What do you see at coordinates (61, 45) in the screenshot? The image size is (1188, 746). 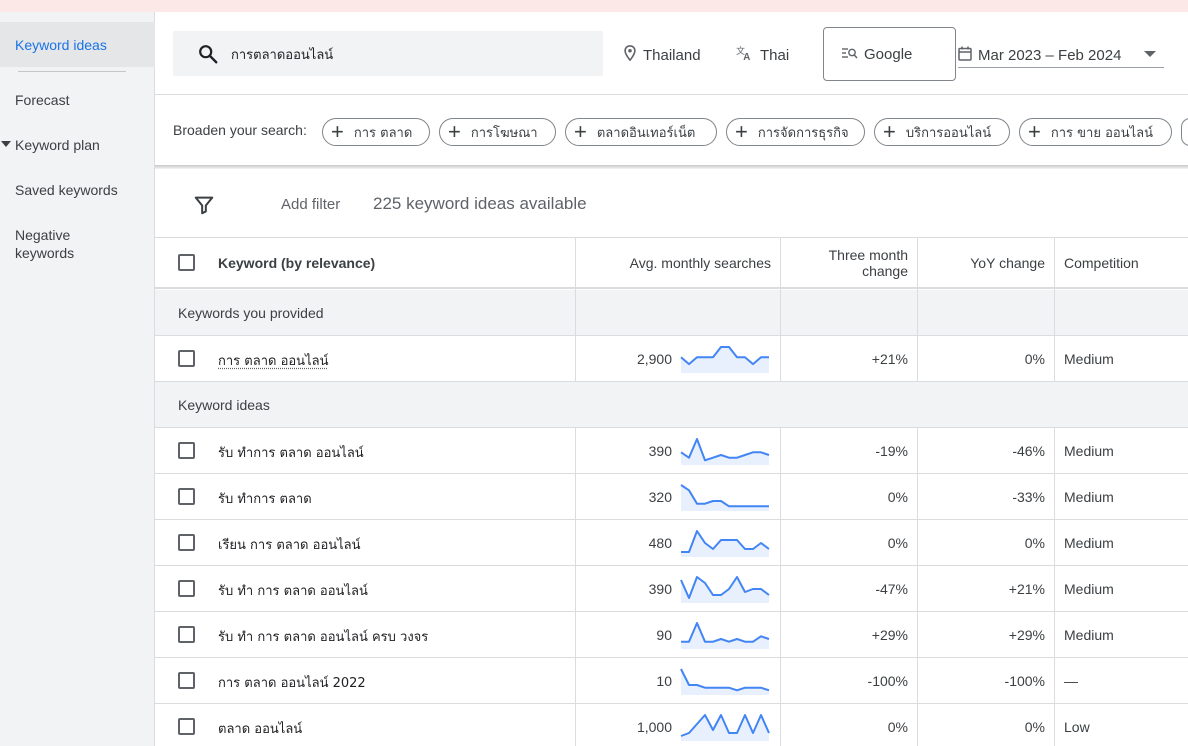 I see `sidebar-item-label: Keyword ideas` at bounding box center [61, 45].